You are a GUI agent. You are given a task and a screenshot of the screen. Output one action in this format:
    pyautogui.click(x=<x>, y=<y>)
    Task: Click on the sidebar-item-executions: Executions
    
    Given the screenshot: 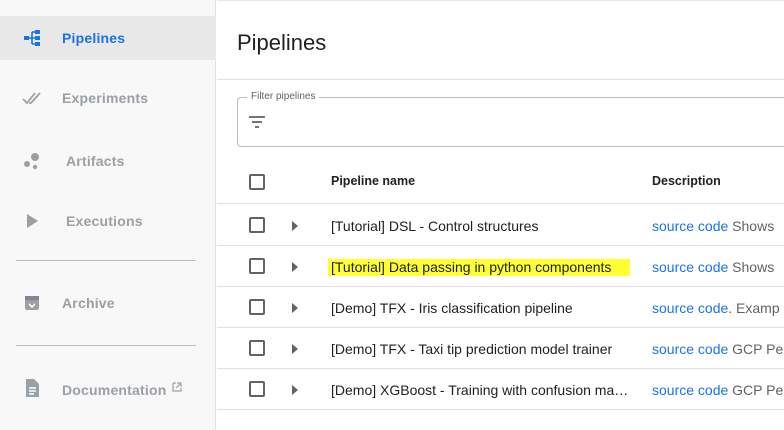 What is the action you would take?
    pyautogui.click(x=108, y=221)
    